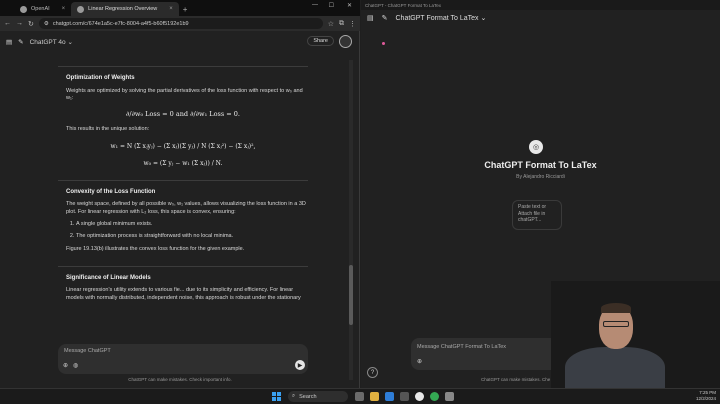  What do you see at coordinates (31, 24) in the screenshot?
I see `reload-icon: ↻` at bounding box center [31, 24].